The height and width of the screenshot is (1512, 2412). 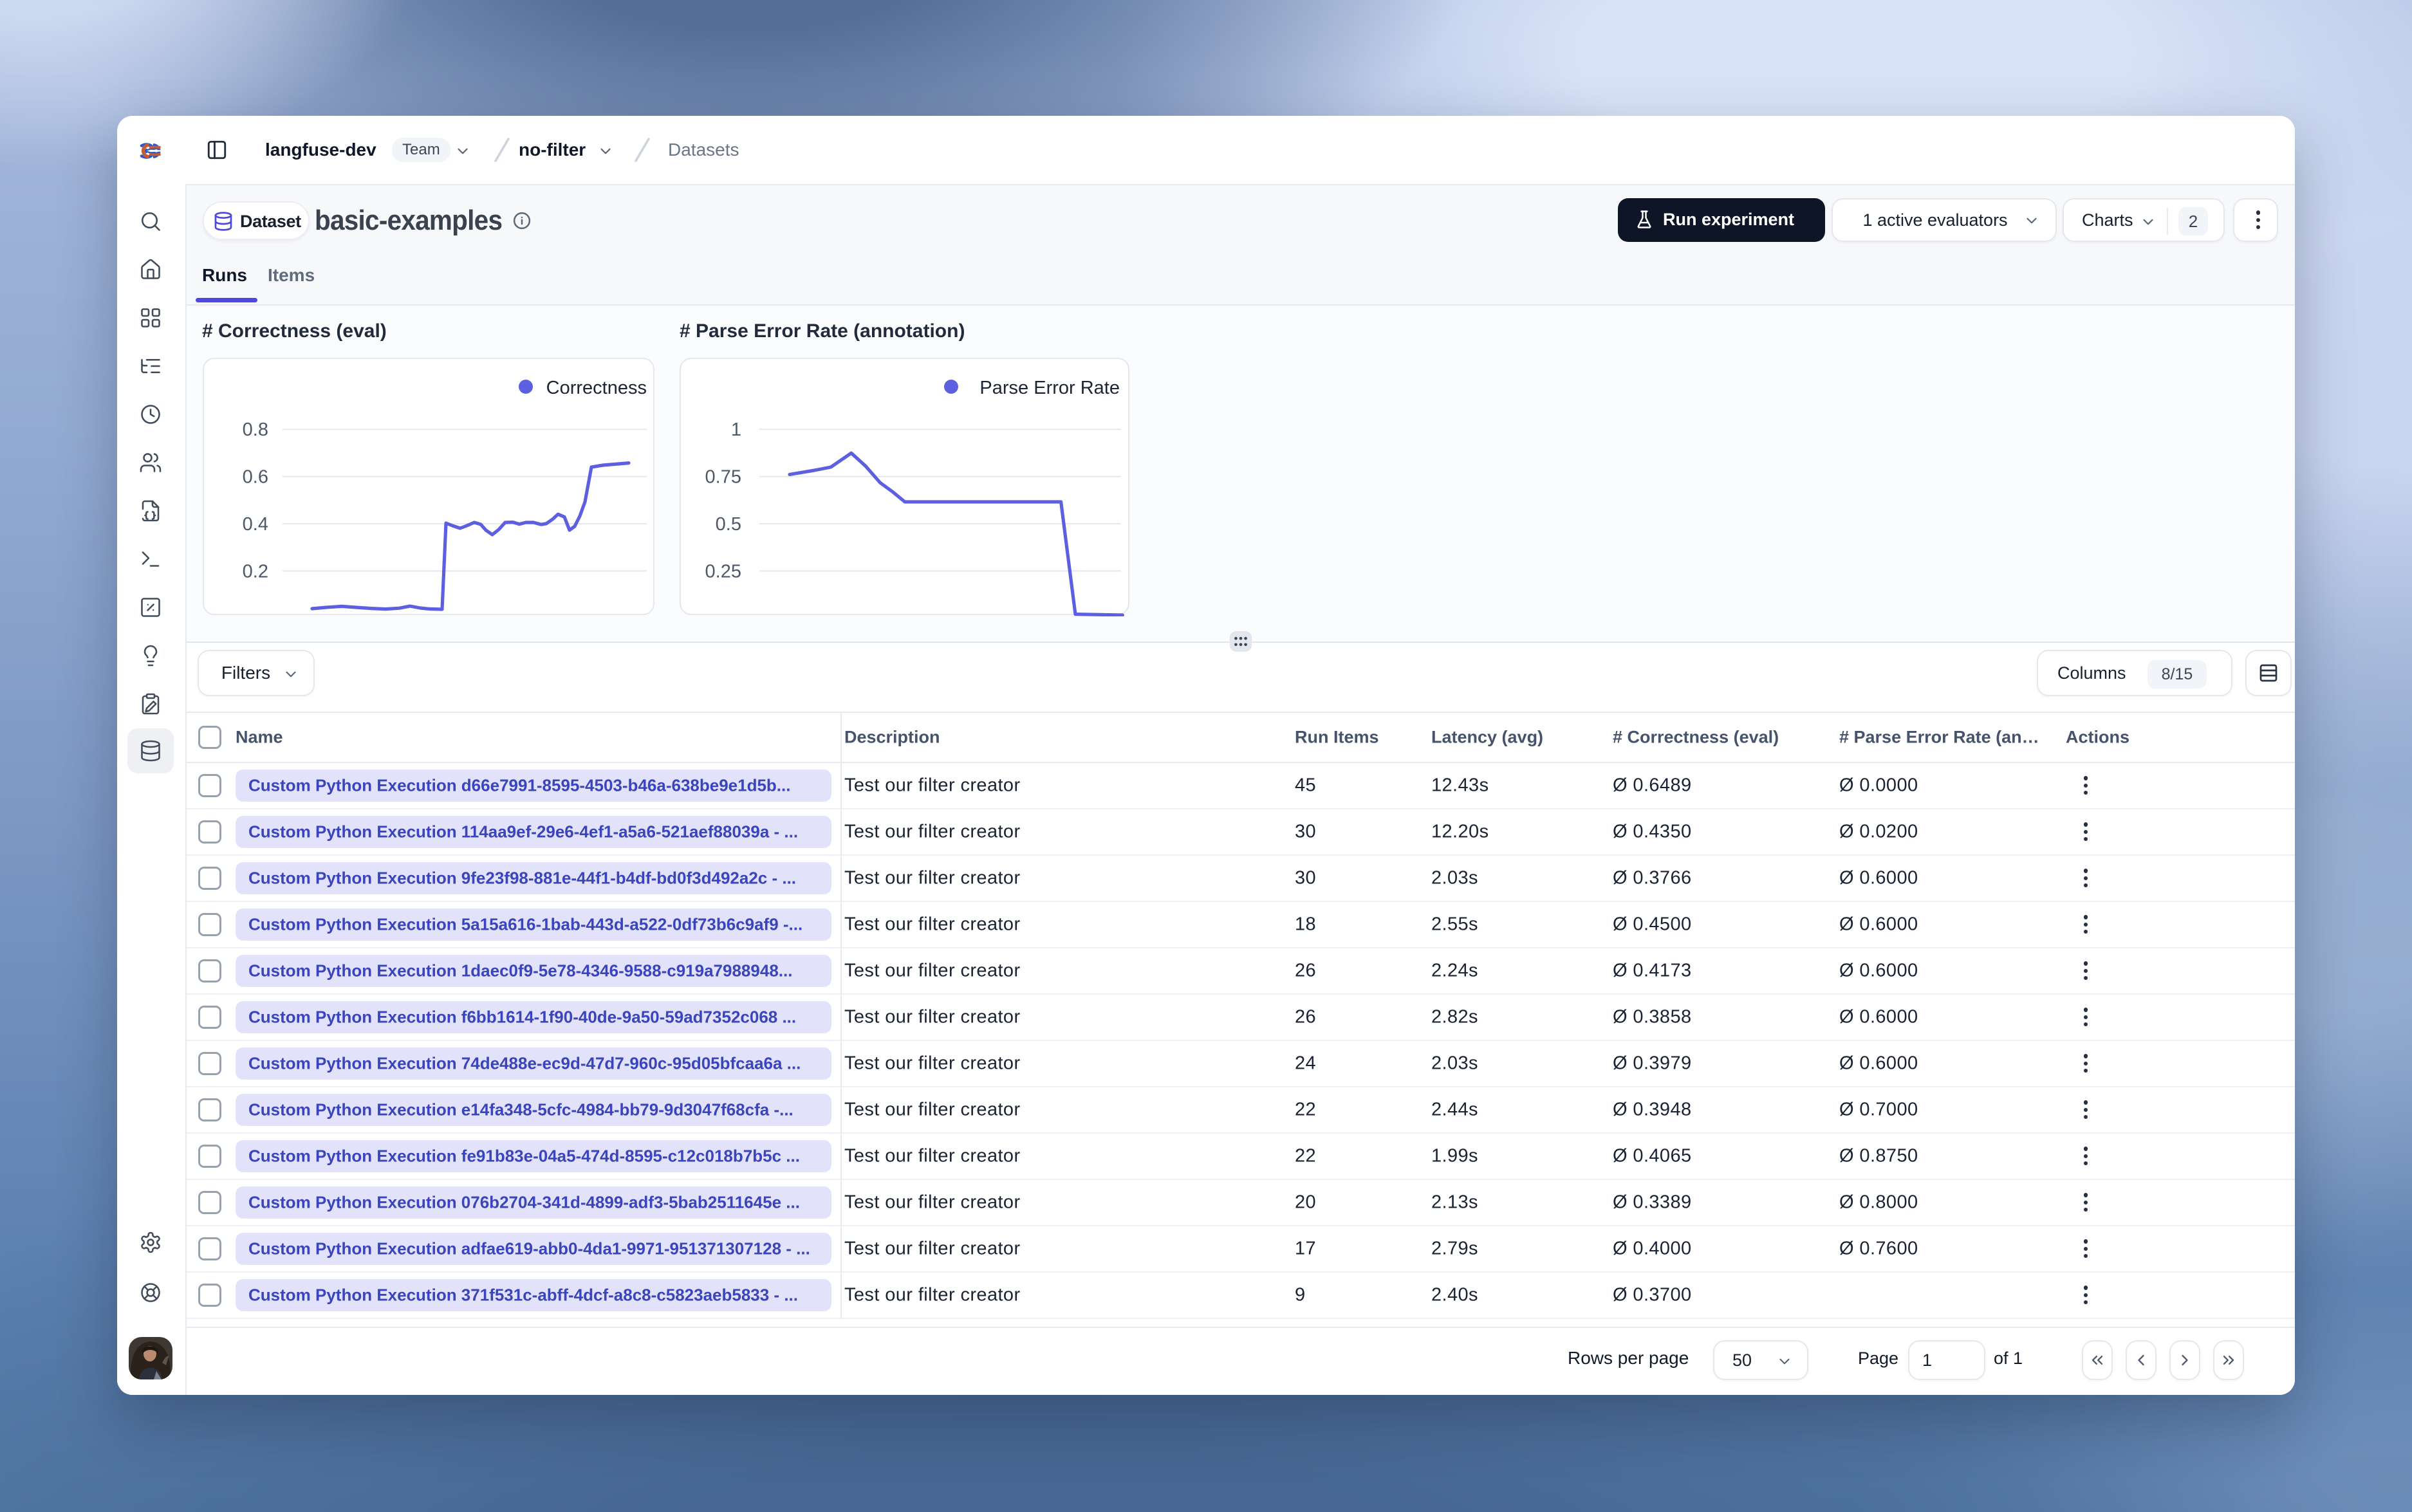 I want to click on svg-text: 0.8, so click(x=255, y=429).